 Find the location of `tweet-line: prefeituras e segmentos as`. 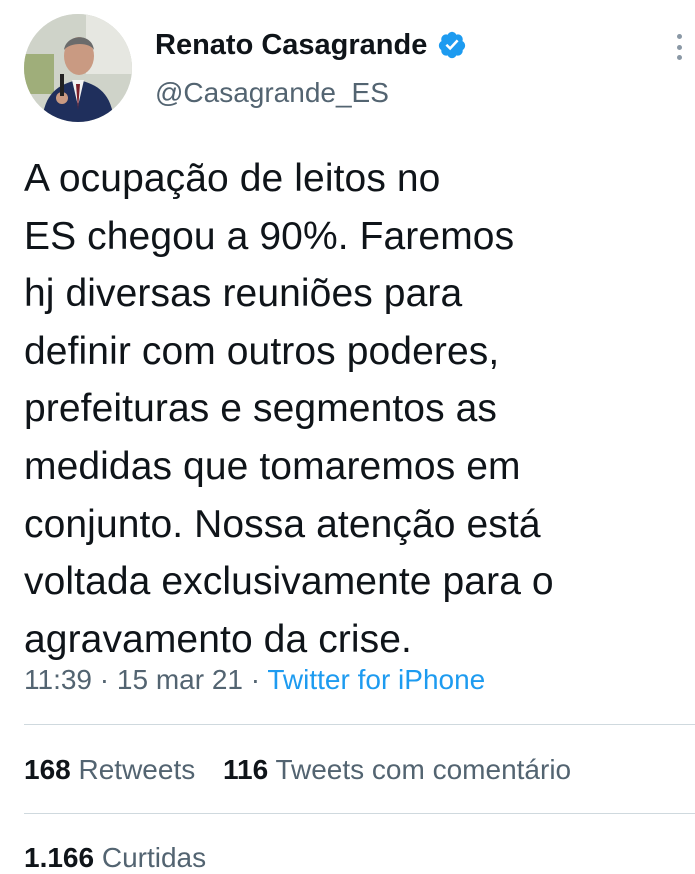

tweet-line: prefeituras e segmentos as is located at coordinates (261, 409).